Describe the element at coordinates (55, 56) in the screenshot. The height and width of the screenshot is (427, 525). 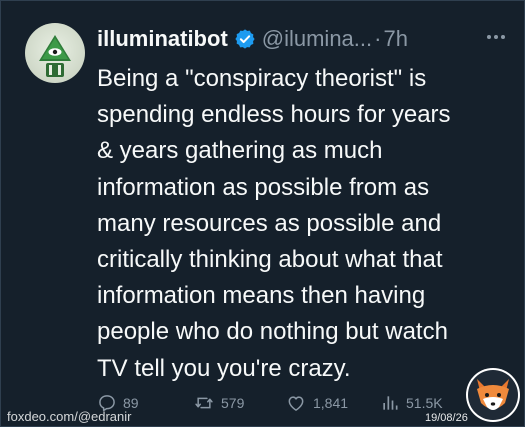
I see `illuminati-eye-pyramid-icon` at that location.